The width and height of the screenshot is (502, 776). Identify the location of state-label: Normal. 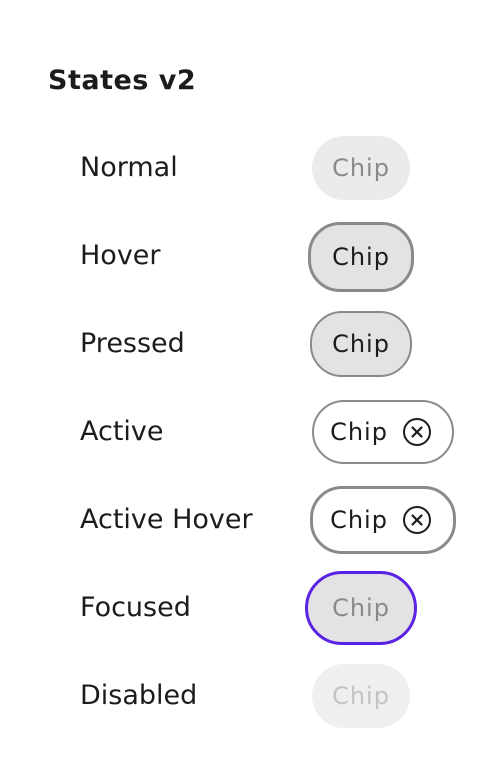
(129, 167).